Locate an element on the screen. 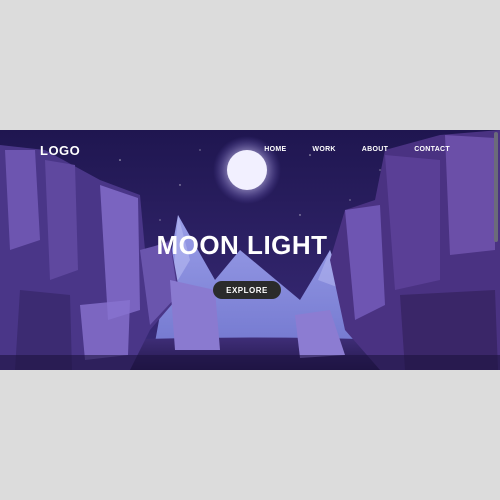 The height and width of the screenshot is (500, 500). nav-link-work: WORK is located at coordinates (323, 149).